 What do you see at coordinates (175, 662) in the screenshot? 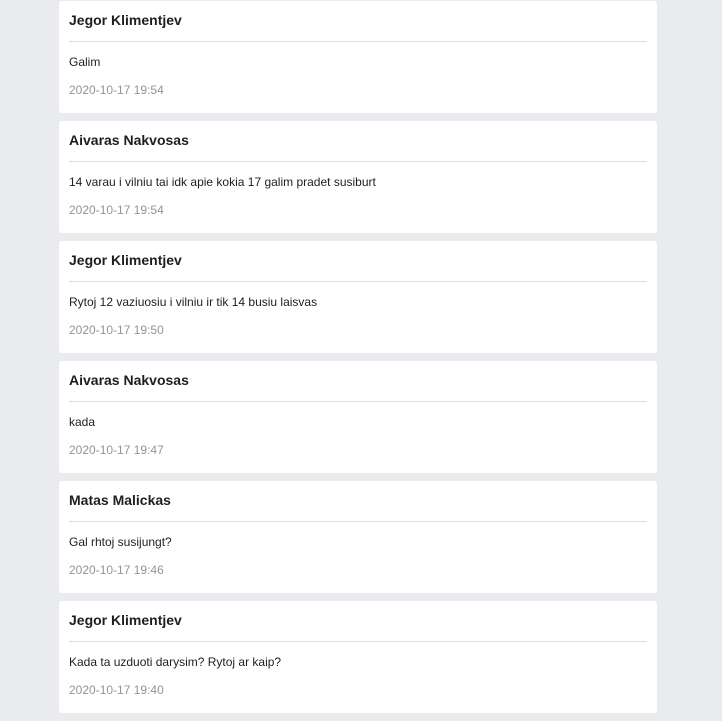
I see `message-text: Kada ta uzduoti darysim? Rytoj ar kaip?` at bounding box center [175, 662].